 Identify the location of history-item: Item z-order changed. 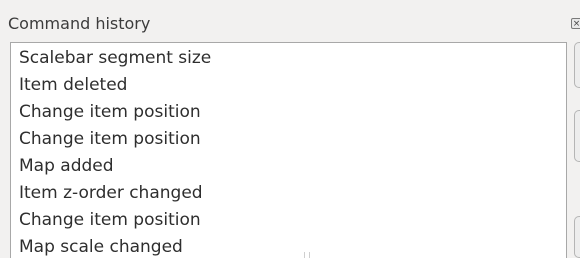
(111, 193).